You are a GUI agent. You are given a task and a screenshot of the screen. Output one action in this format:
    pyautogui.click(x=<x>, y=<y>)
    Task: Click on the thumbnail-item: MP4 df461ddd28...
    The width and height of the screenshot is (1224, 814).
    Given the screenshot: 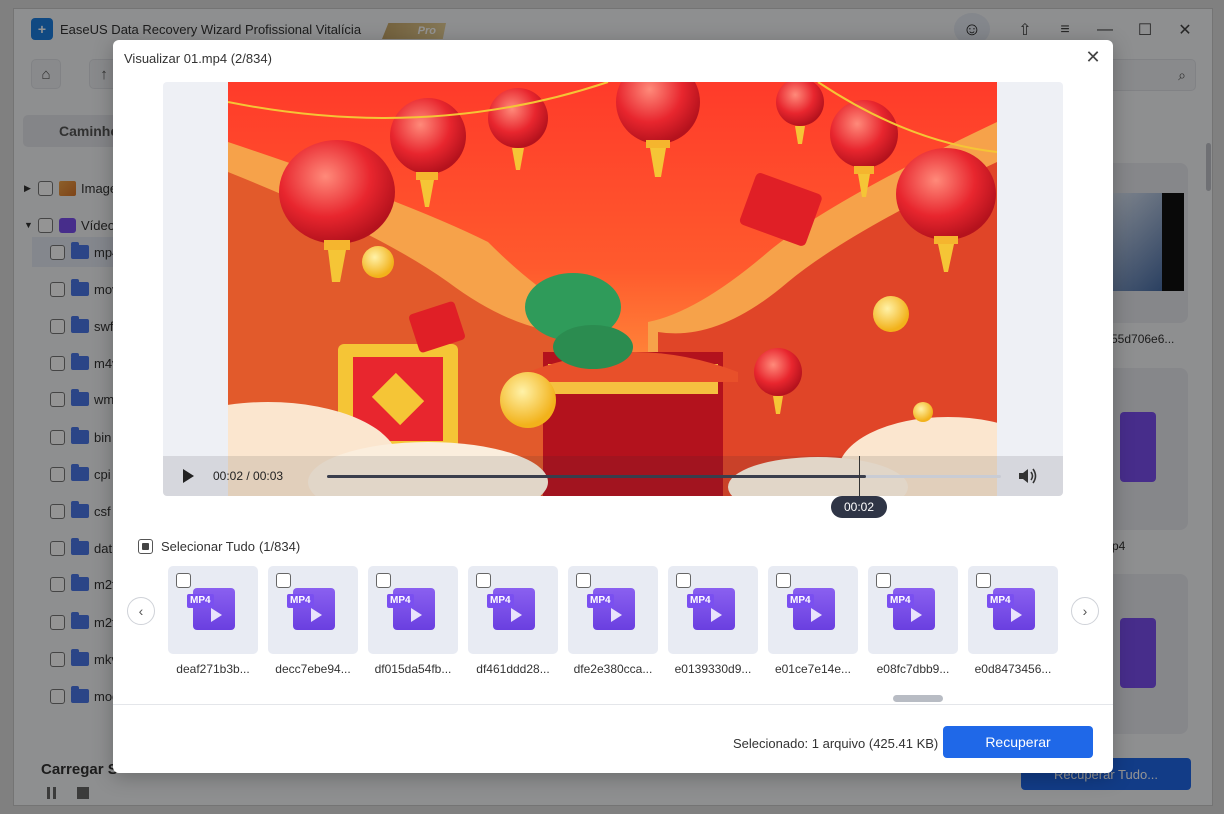 What is the action you would take?
    pyautogui.click(x=513, y=621)
    